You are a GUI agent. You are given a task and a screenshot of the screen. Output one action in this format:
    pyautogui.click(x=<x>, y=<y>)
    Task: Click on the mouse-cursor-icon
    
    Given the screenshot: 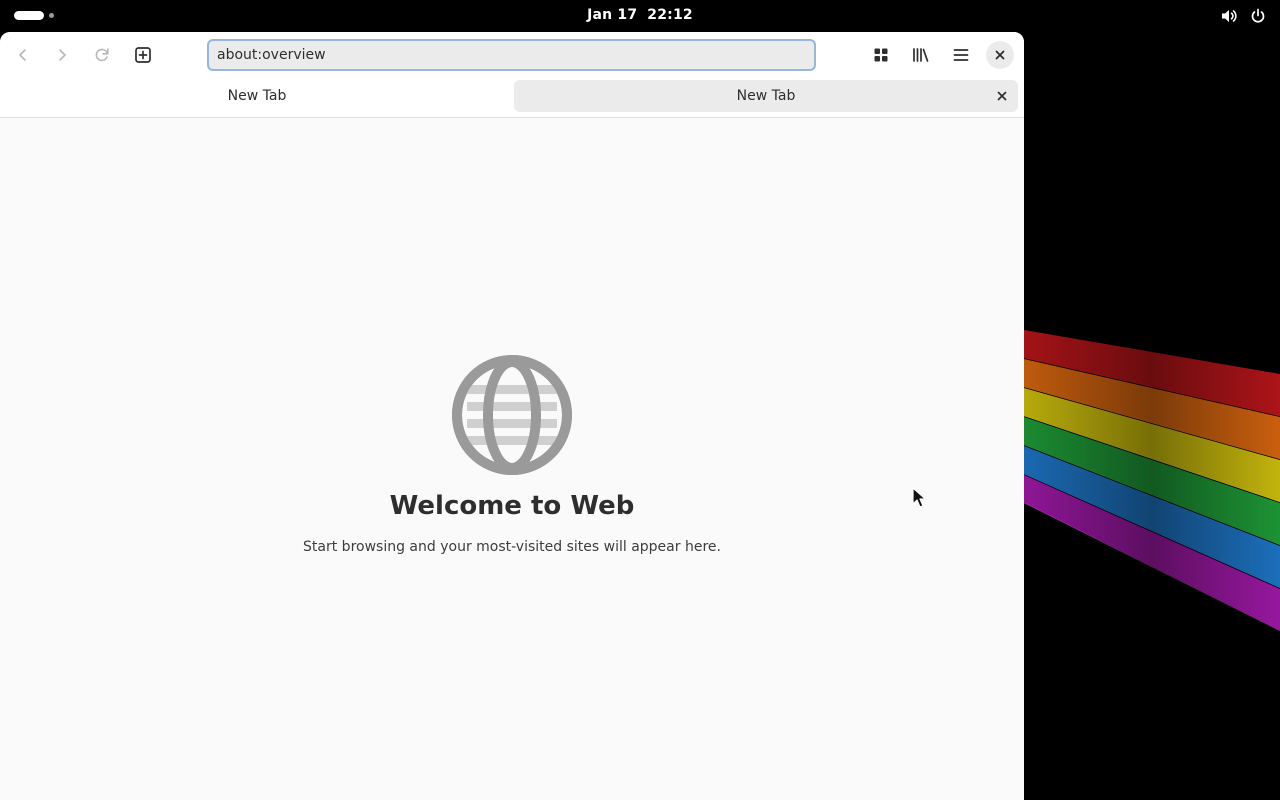 What is the action you would take?
    pyautogui.click(x=919, y=497)
    